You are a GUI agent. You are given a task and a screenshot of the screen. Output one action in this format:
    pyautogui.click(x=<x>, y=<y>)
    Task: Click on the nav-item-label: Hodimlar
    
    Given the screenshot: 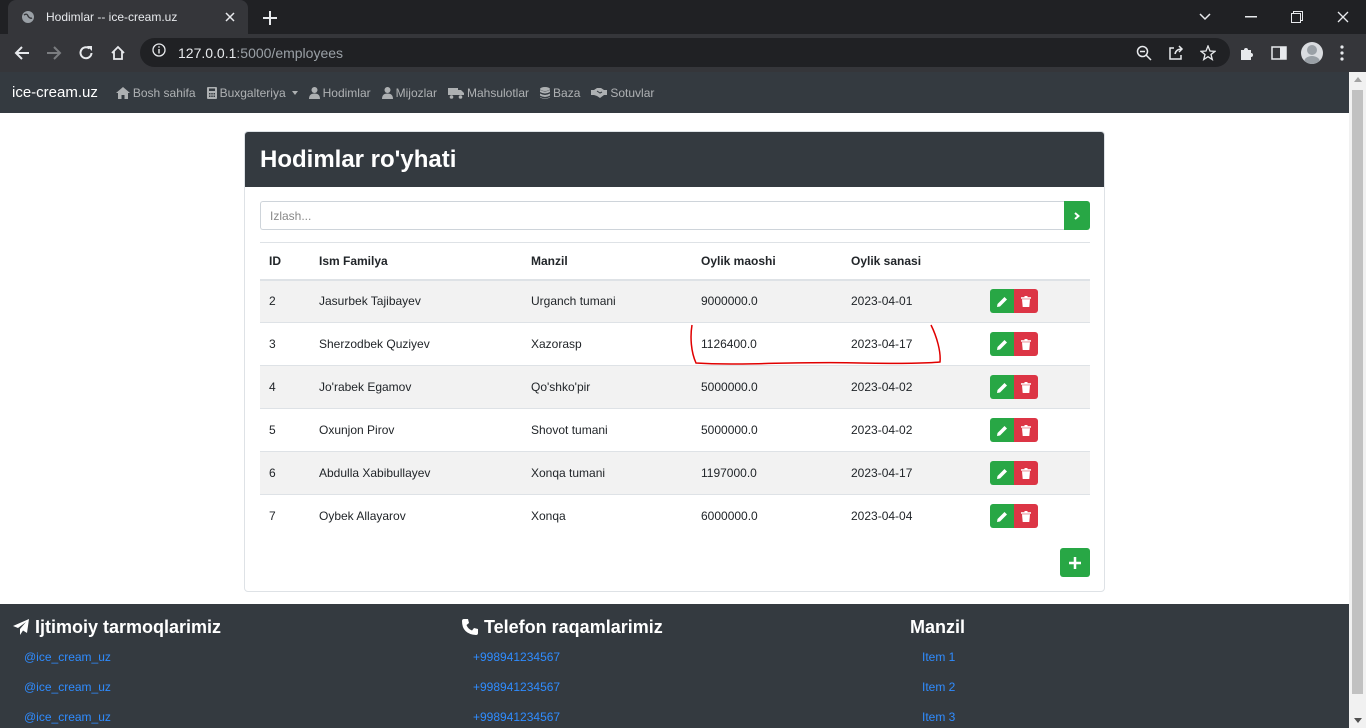 What is the action you would take?
    pyautogui.click(x=346, y=92)
    